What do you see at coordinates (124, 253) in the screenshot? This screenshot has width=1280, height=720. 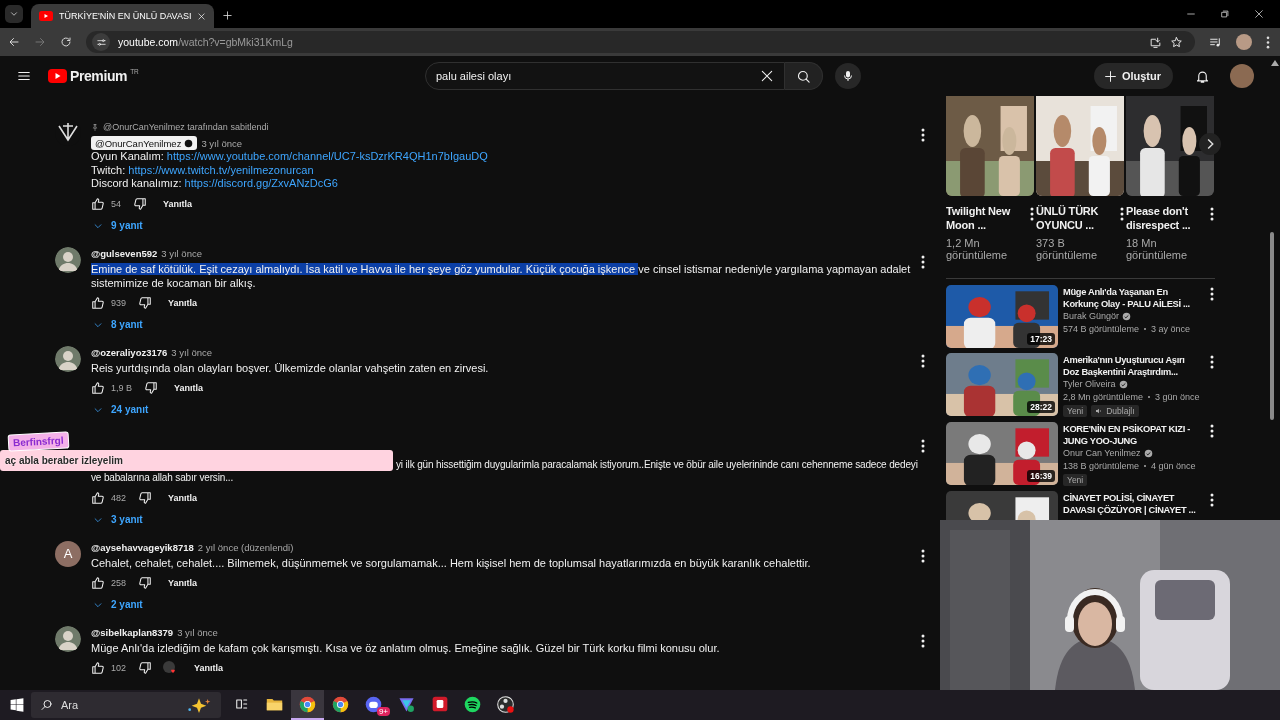 I see `author-name: @gulseven592` at bounding box center [124, 253].